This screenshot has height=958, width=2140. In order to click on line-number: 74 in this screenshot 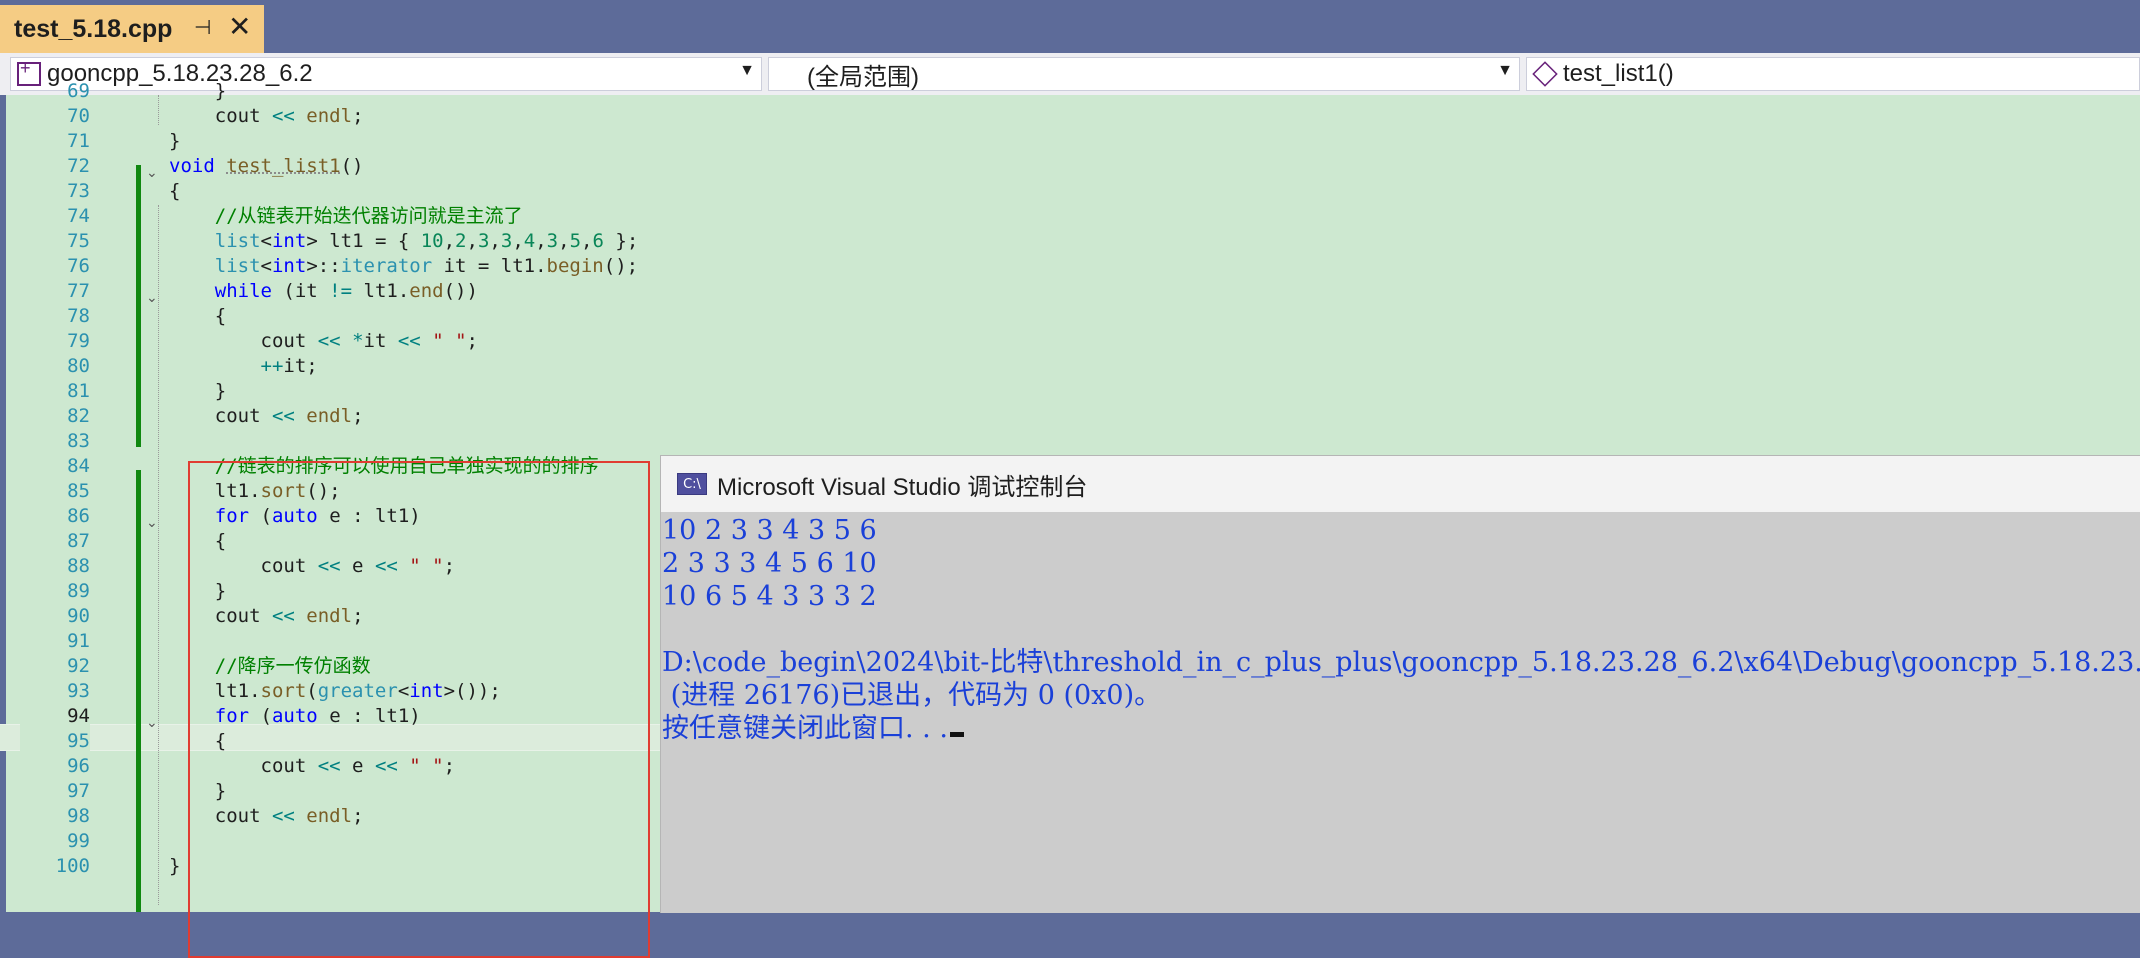, I will do `click(78, 216)`.